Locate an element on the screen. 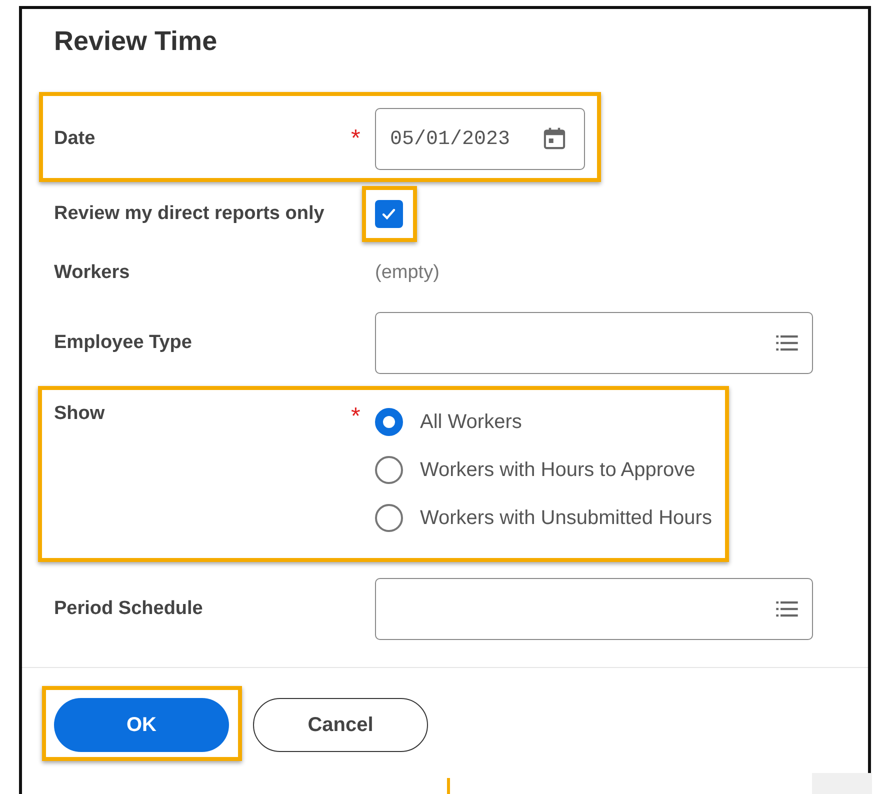  field-label: Period Schedule is located at coordinates (128, 609).